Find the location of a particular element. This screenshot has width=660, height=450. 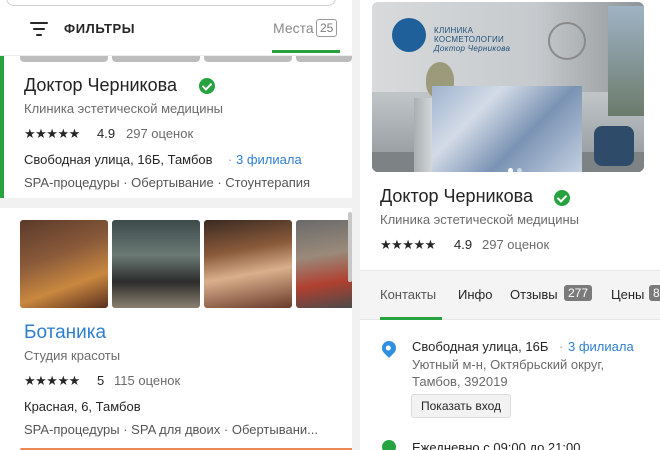

place-title: Ботаника is located at coordinates (65, 333).